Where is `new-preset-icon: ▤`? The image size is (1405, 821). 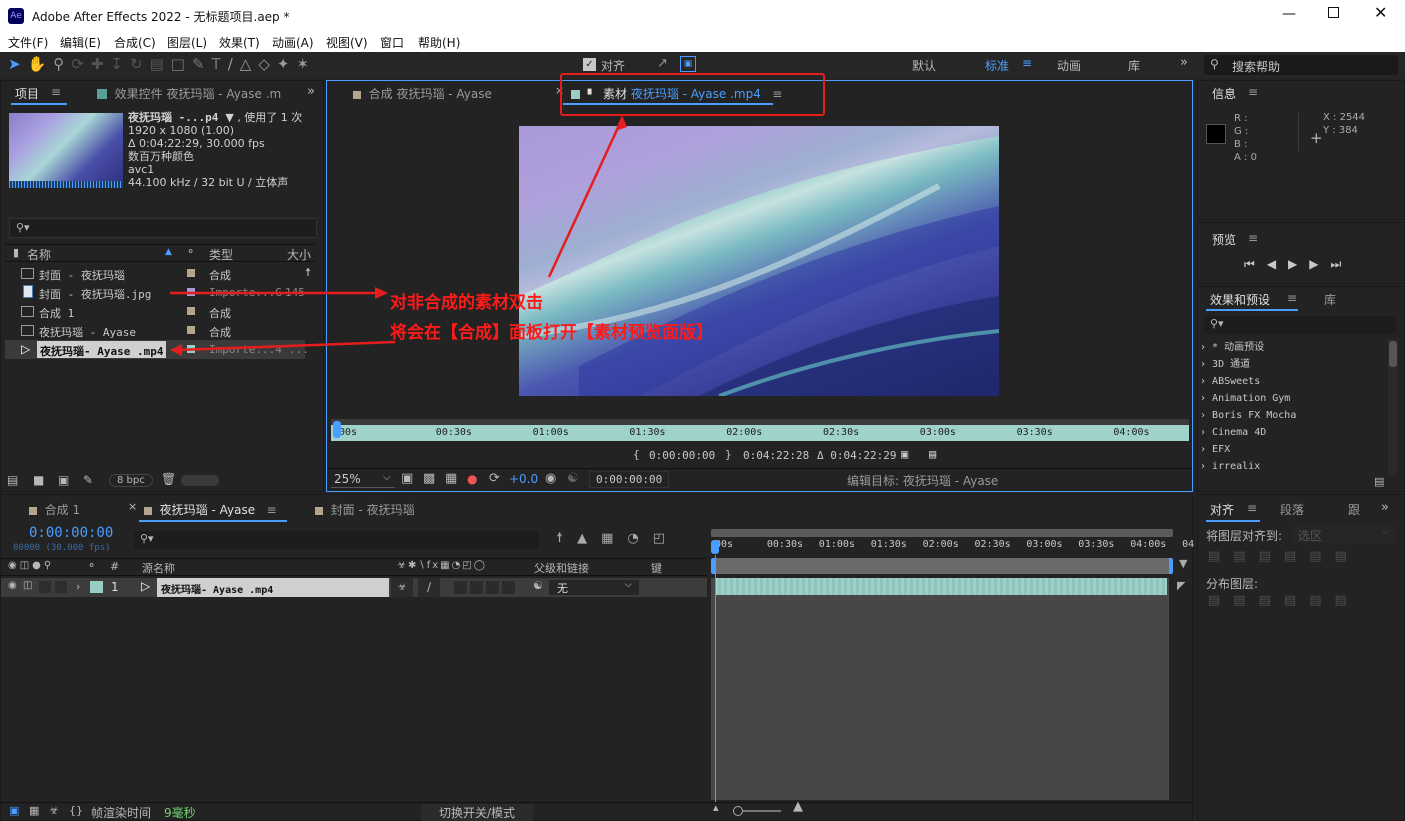 new-preset-icon: ▤ is located at coordinates (1379, 481).